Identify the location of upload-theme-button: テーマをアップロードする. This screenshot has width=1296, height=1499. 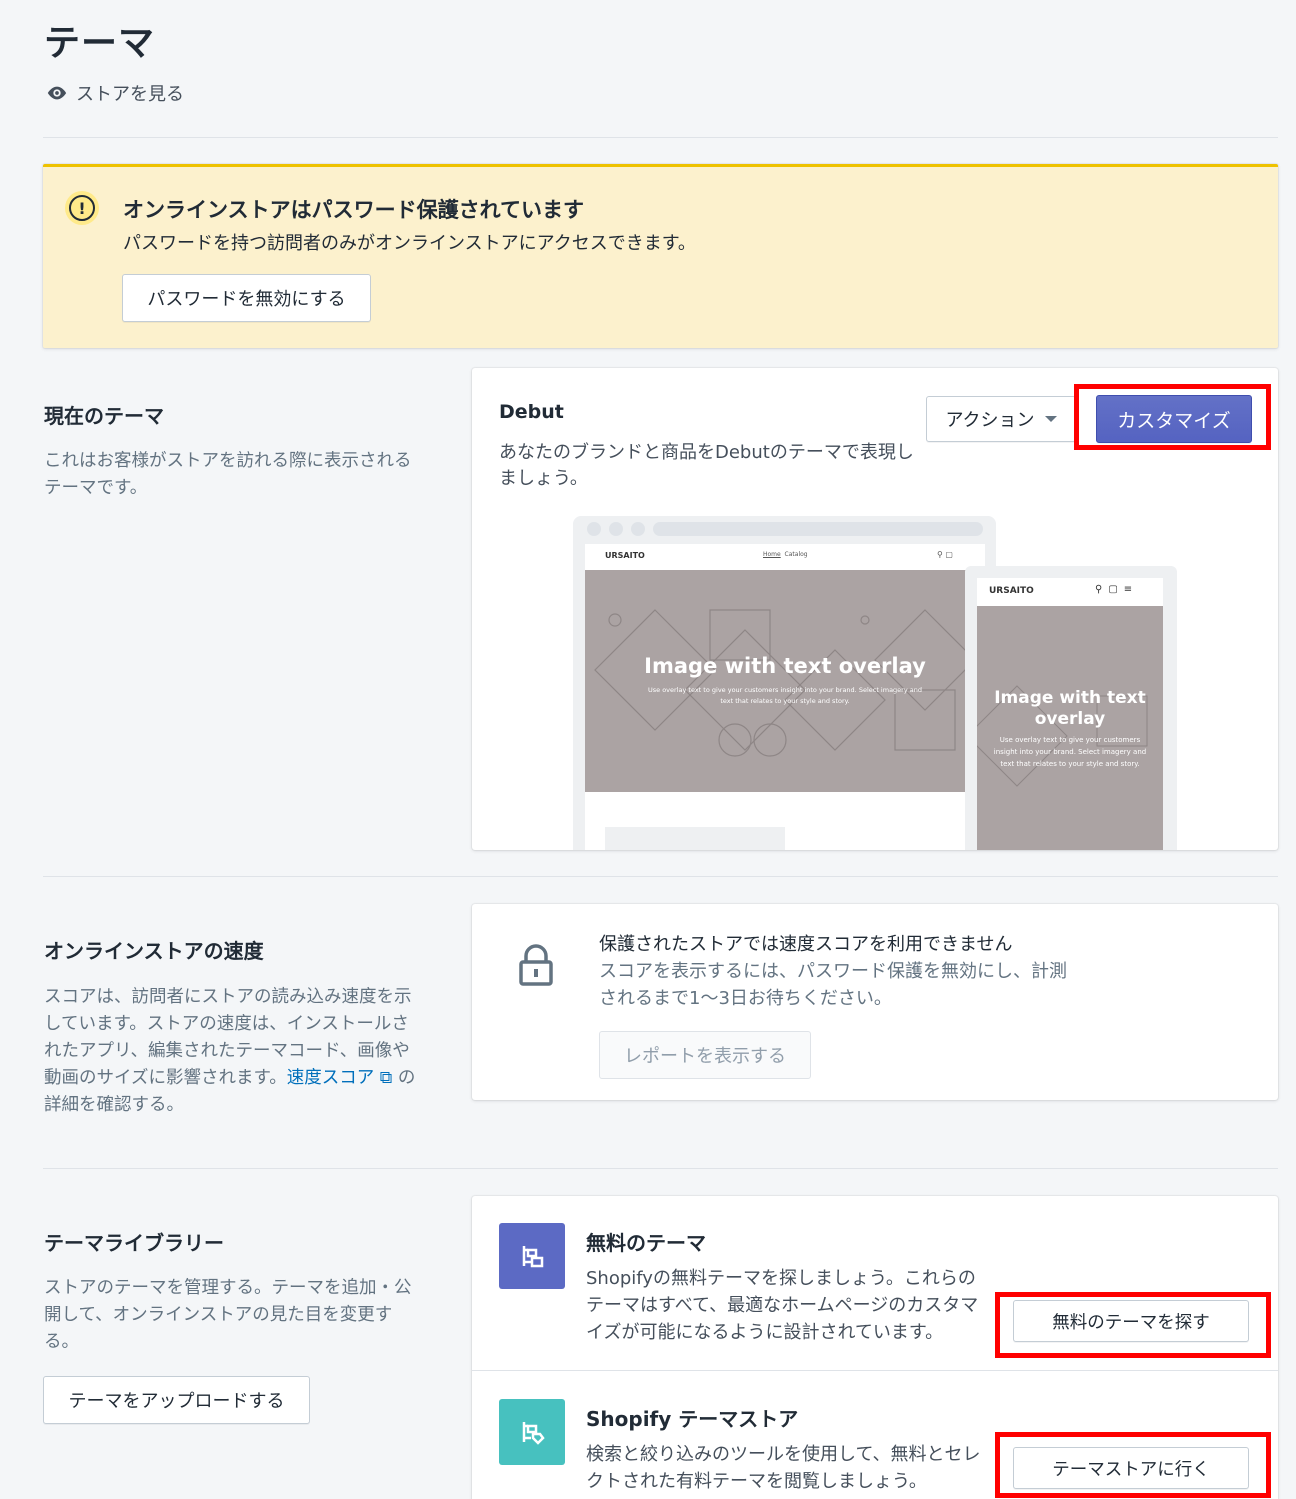
(176, 1400).